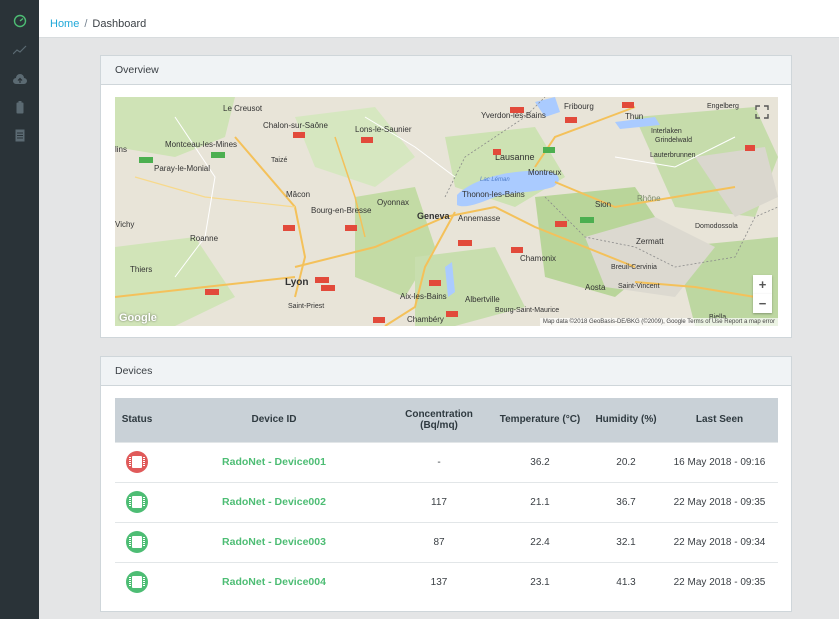 This screenshot has height=619, width=839. What do you see at coordinates (719, 541) in the screenshot?
I see `last-seen-cell: 22 May 2018 - 09:34` at bounding box center [719, 541].